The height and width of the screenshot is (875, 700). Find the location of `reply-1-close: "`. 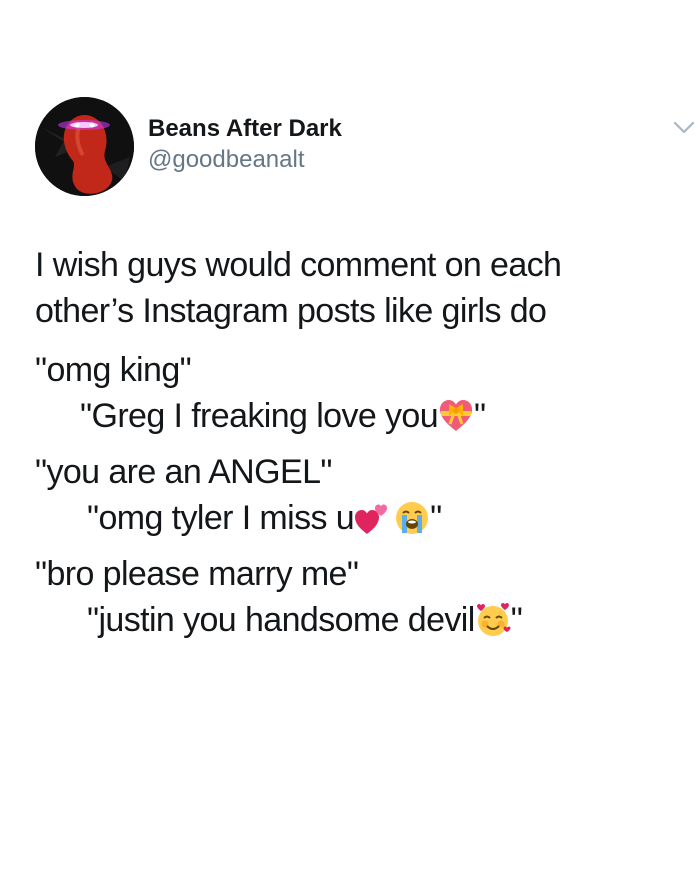

reply-1-close: " is located at coordinates (480, 416).